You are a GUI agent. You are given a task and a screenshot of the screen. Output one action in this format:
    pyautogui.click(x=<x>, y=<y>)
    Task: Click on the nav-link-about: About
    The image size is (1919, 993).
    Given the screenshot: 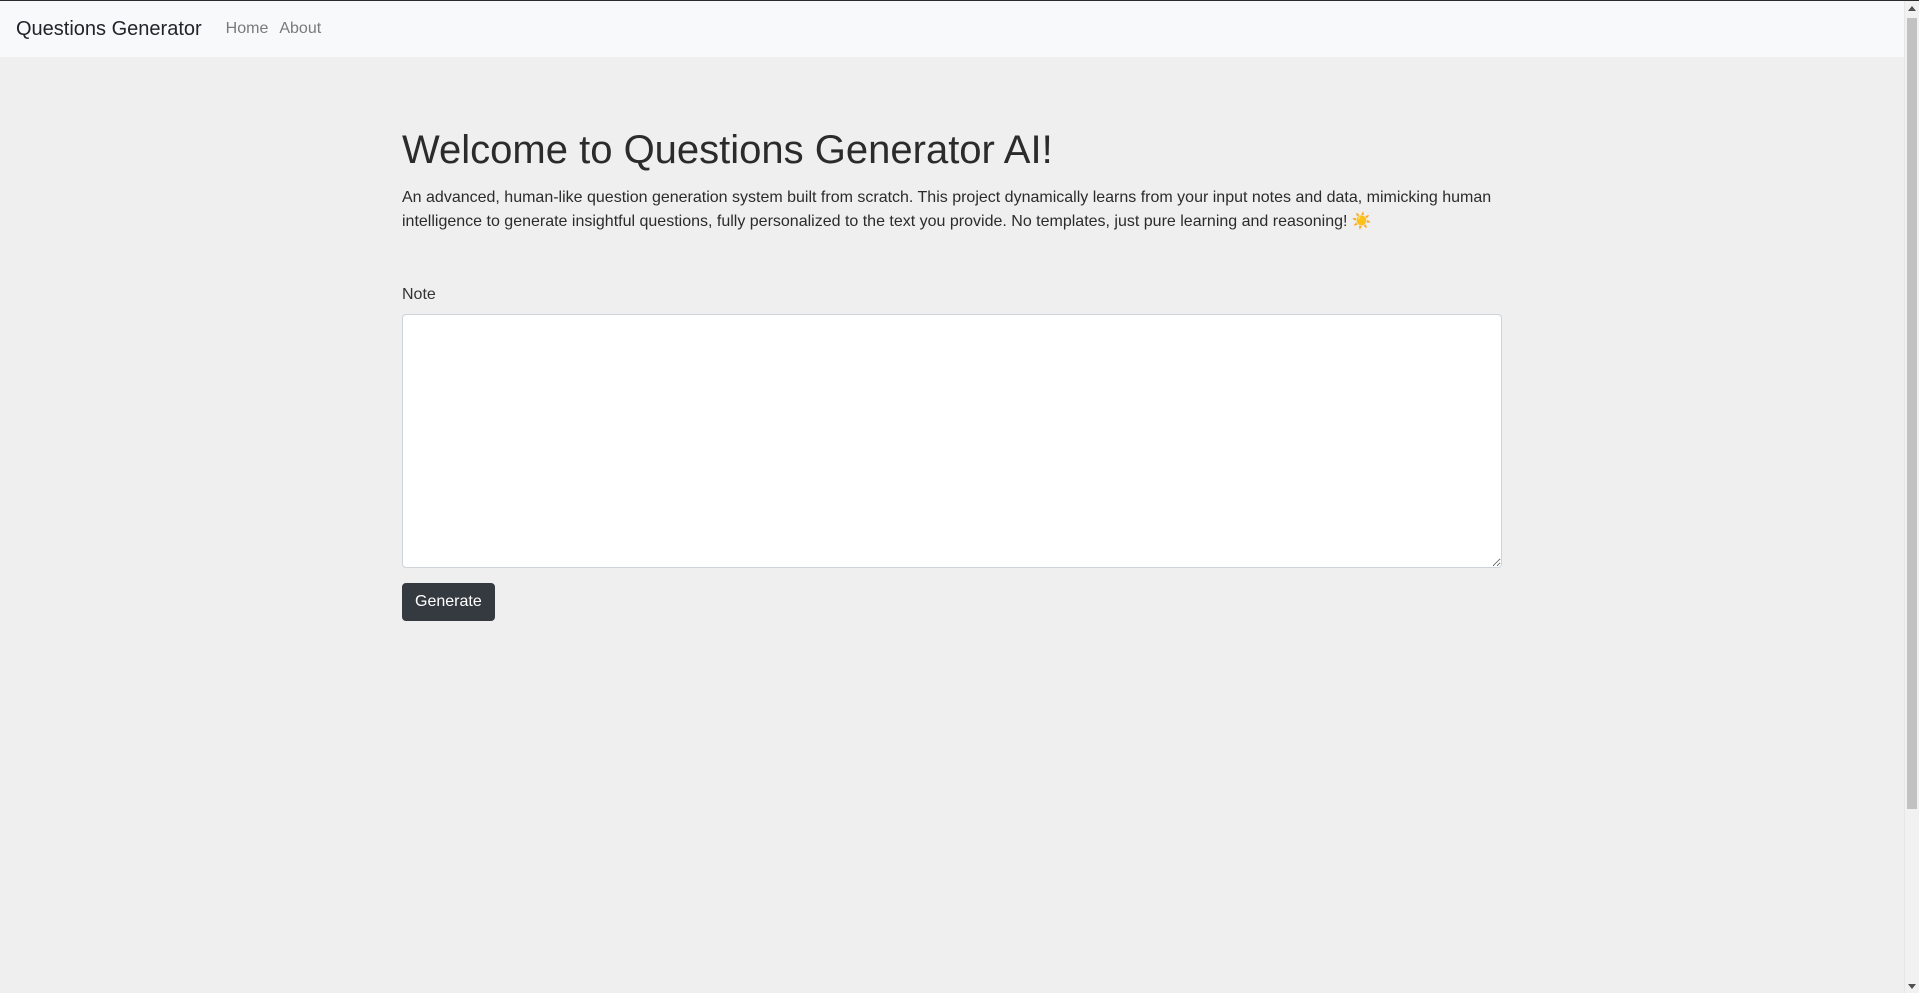 What is the action you would take?
    pyautogui.click(x=300, y=29)
    